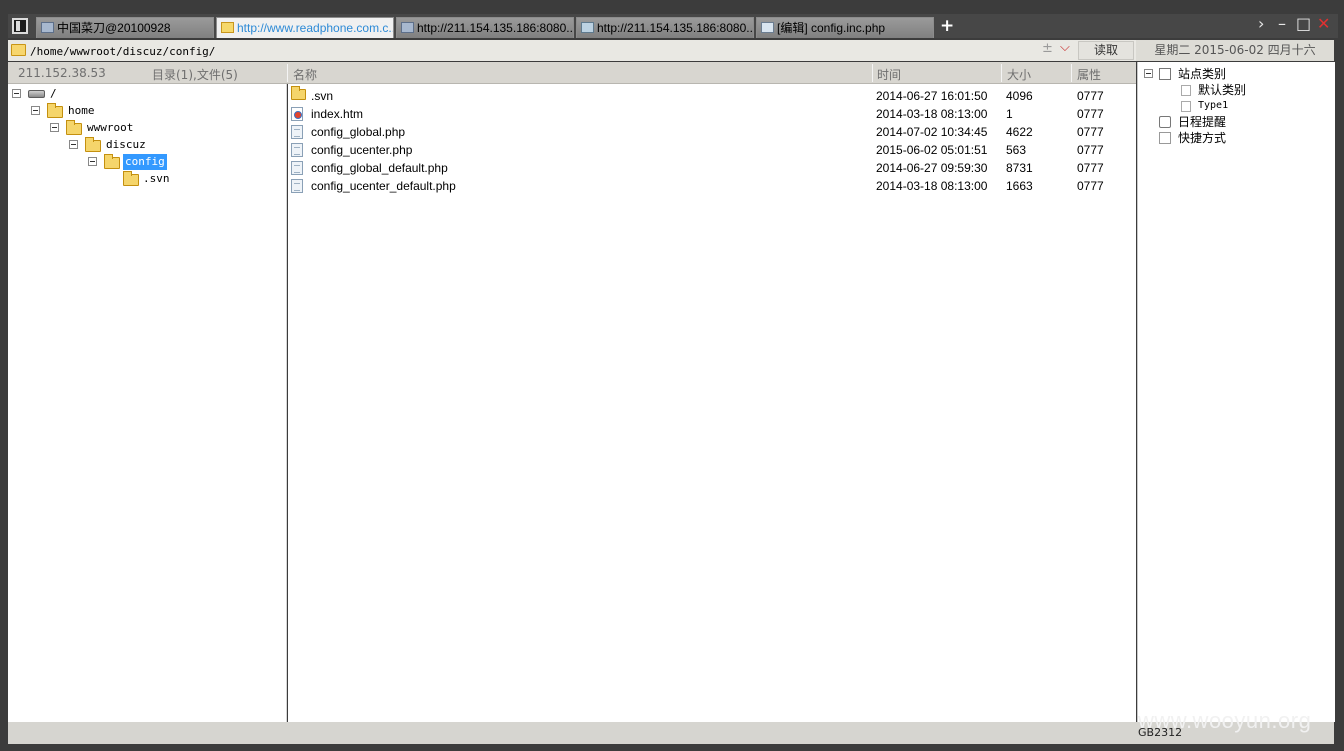 This screenshot has height=751, width=1344. I want to click on file-name: config_ucenter.php, so click(362, 150).